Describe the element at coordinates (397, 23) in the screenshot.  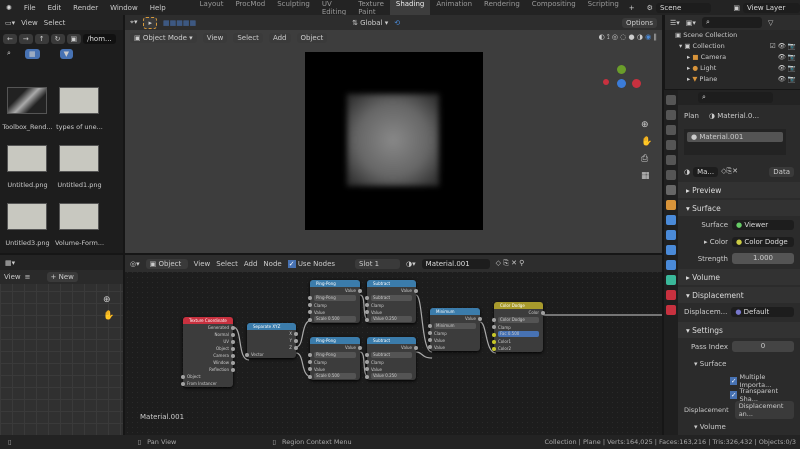
I see `snap-icon: ⟲` at that location.